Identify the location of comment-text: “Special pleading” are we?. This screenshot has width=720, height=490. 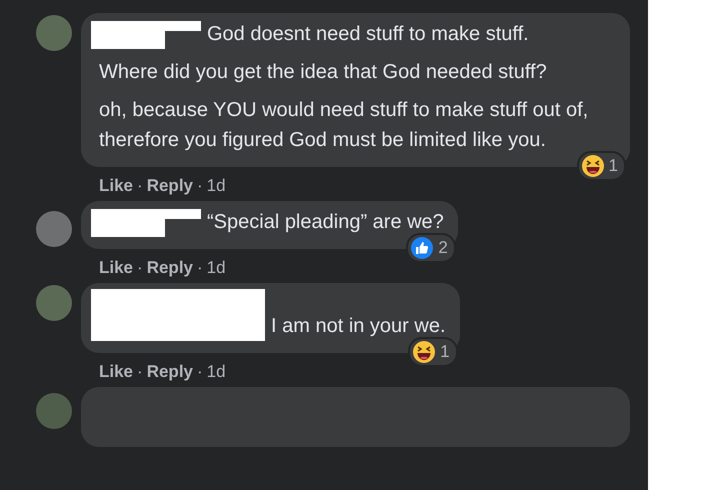
(325, 222).